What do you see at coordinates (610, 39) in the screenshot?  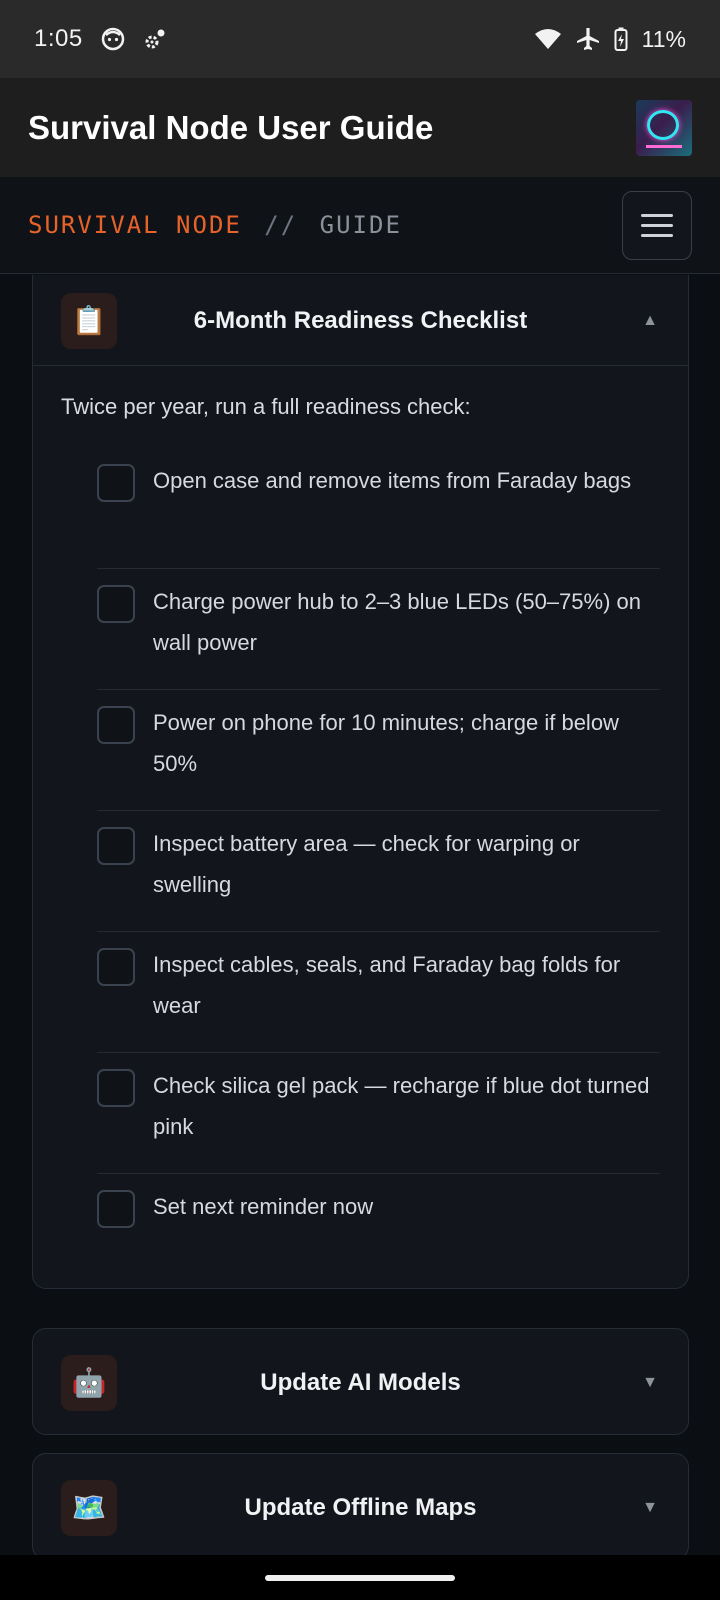 I see `status-right: 11%` at bounding box center [610, 39].